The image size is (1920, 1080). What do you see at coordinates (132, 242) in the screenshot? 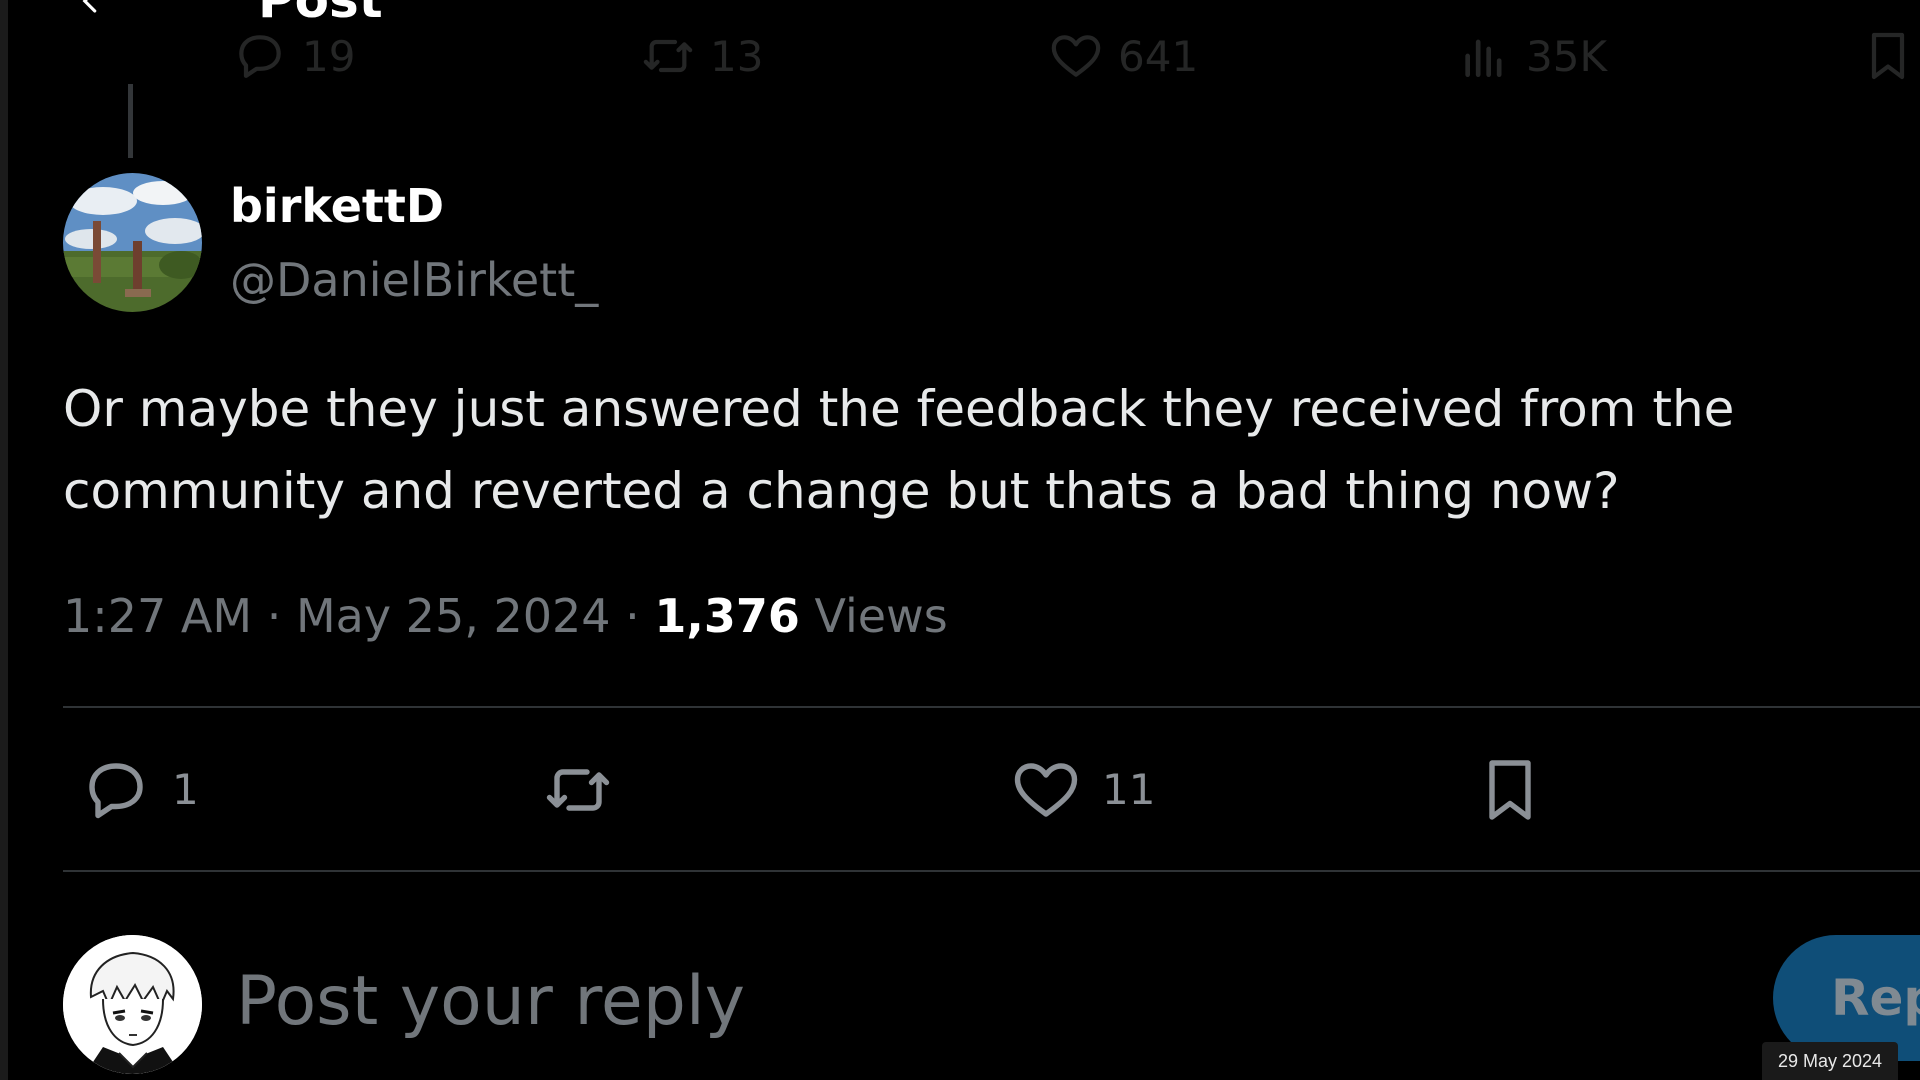
I see `author-avatar` at bounding box center [132, 242].